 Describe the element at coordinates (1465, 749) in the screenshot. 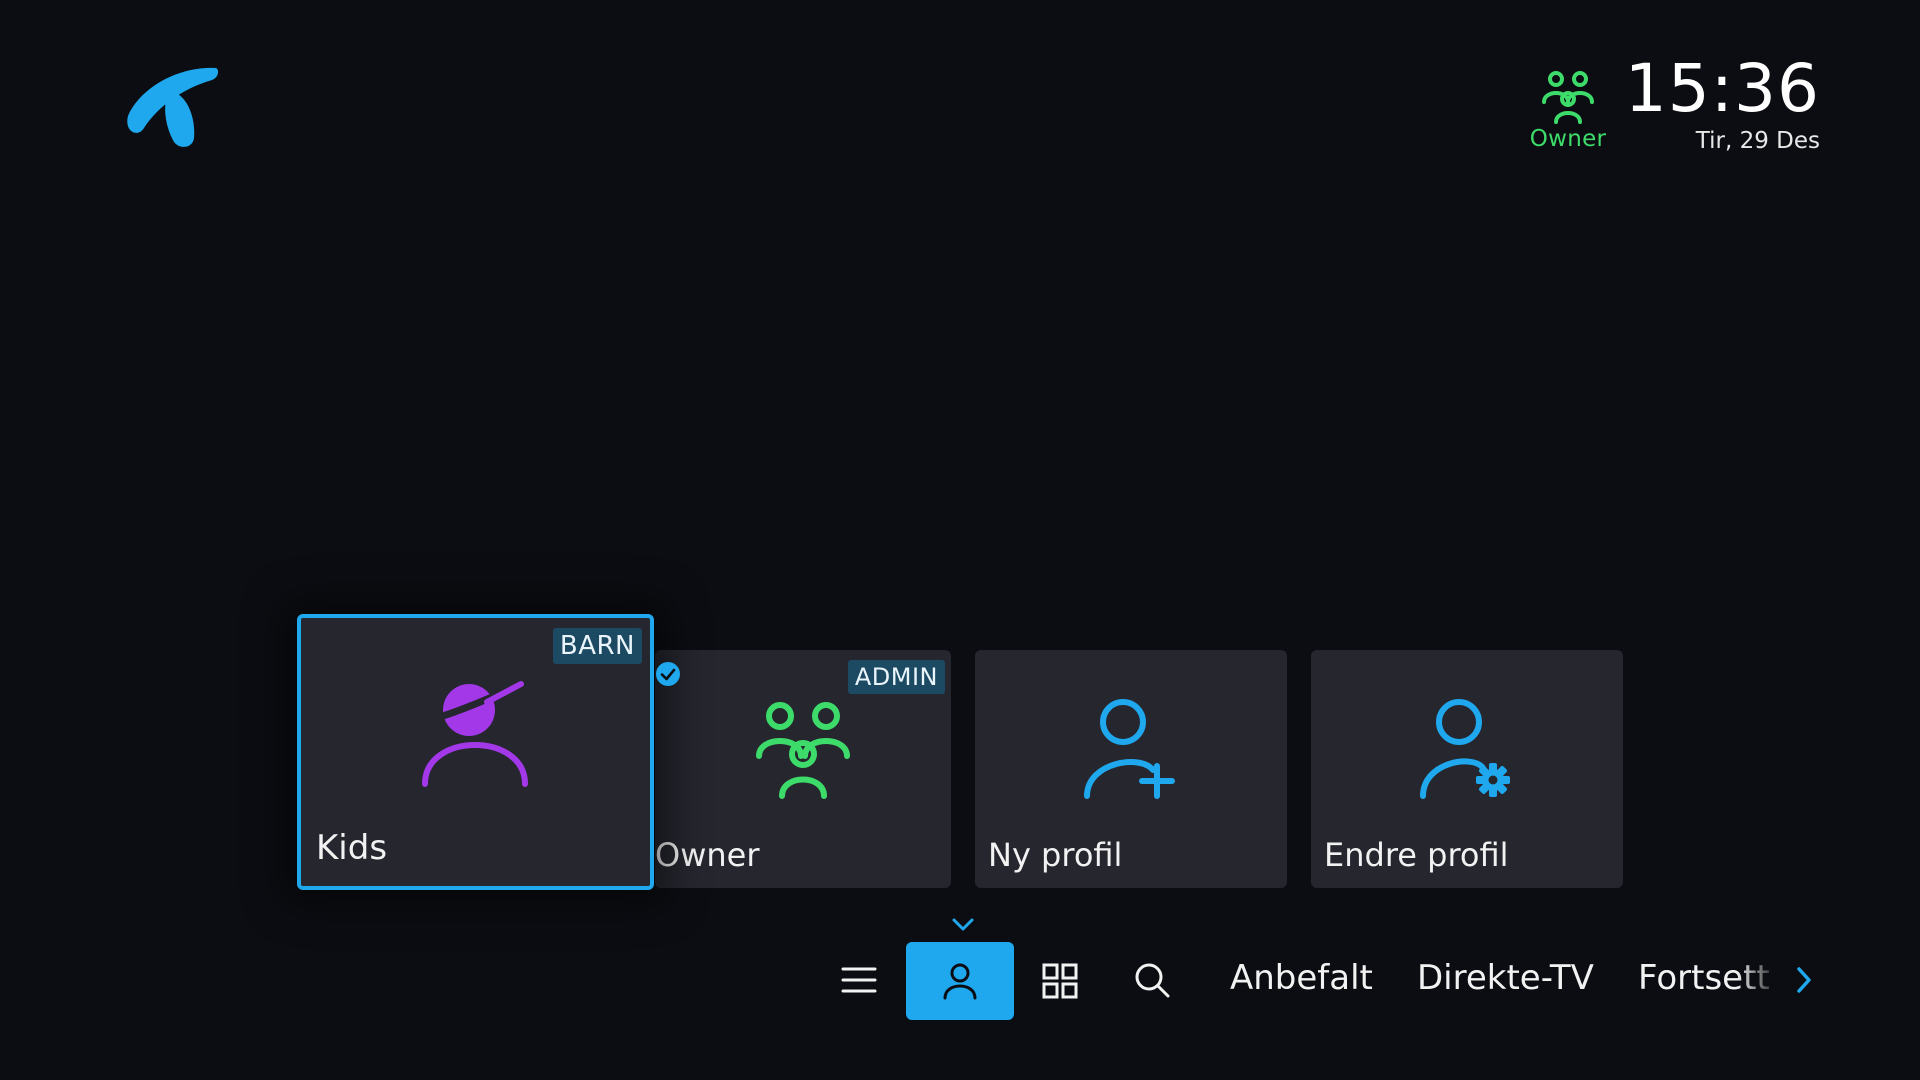

I see `edit-user-icon` at that location.